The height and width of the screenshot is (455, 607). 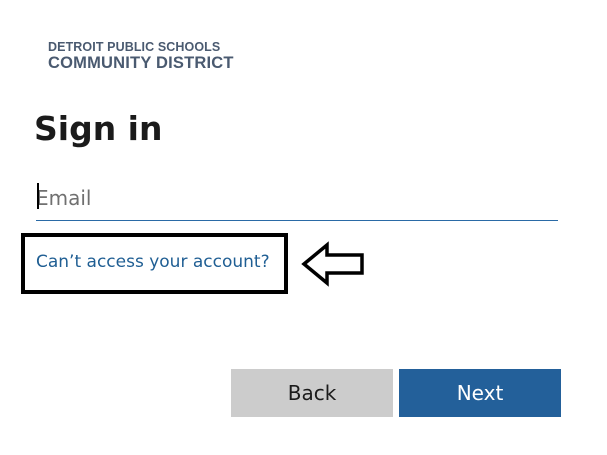 I want to click on cant-access-account-link: Can’t access your account?, so click(x=153, y=262).